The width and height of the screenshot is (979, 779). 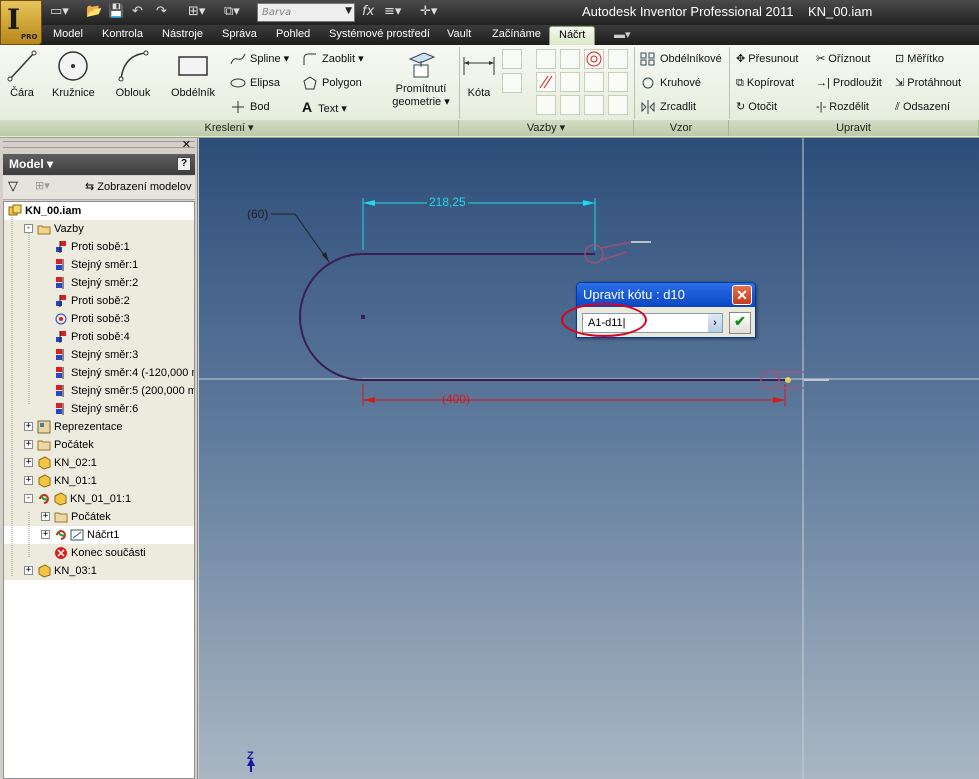 I want to click on show-constraints-icon, so click(x=512, y=83).